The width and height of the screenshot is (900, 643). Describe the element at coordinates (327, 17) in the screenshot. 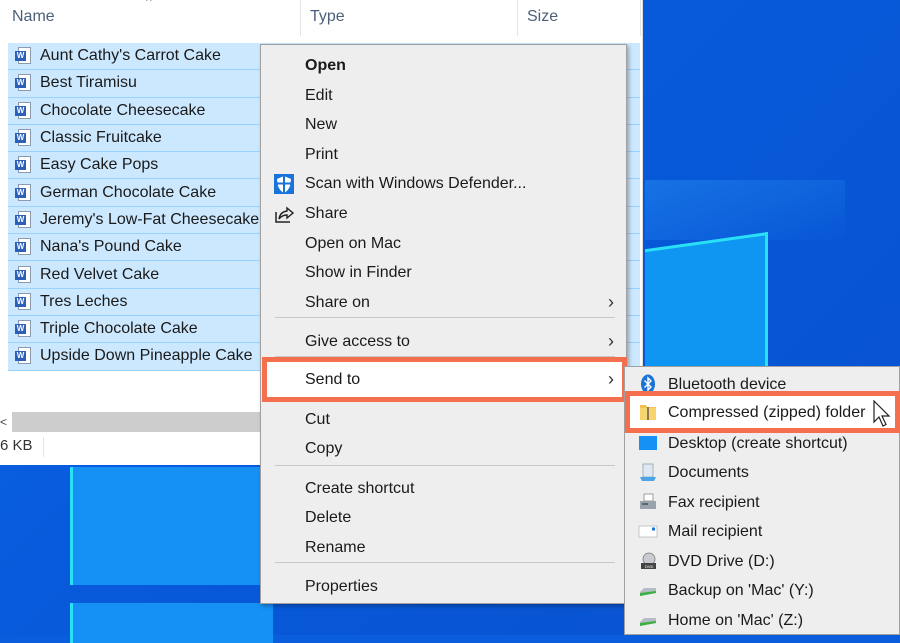

I see `column-type: Type` at that location.